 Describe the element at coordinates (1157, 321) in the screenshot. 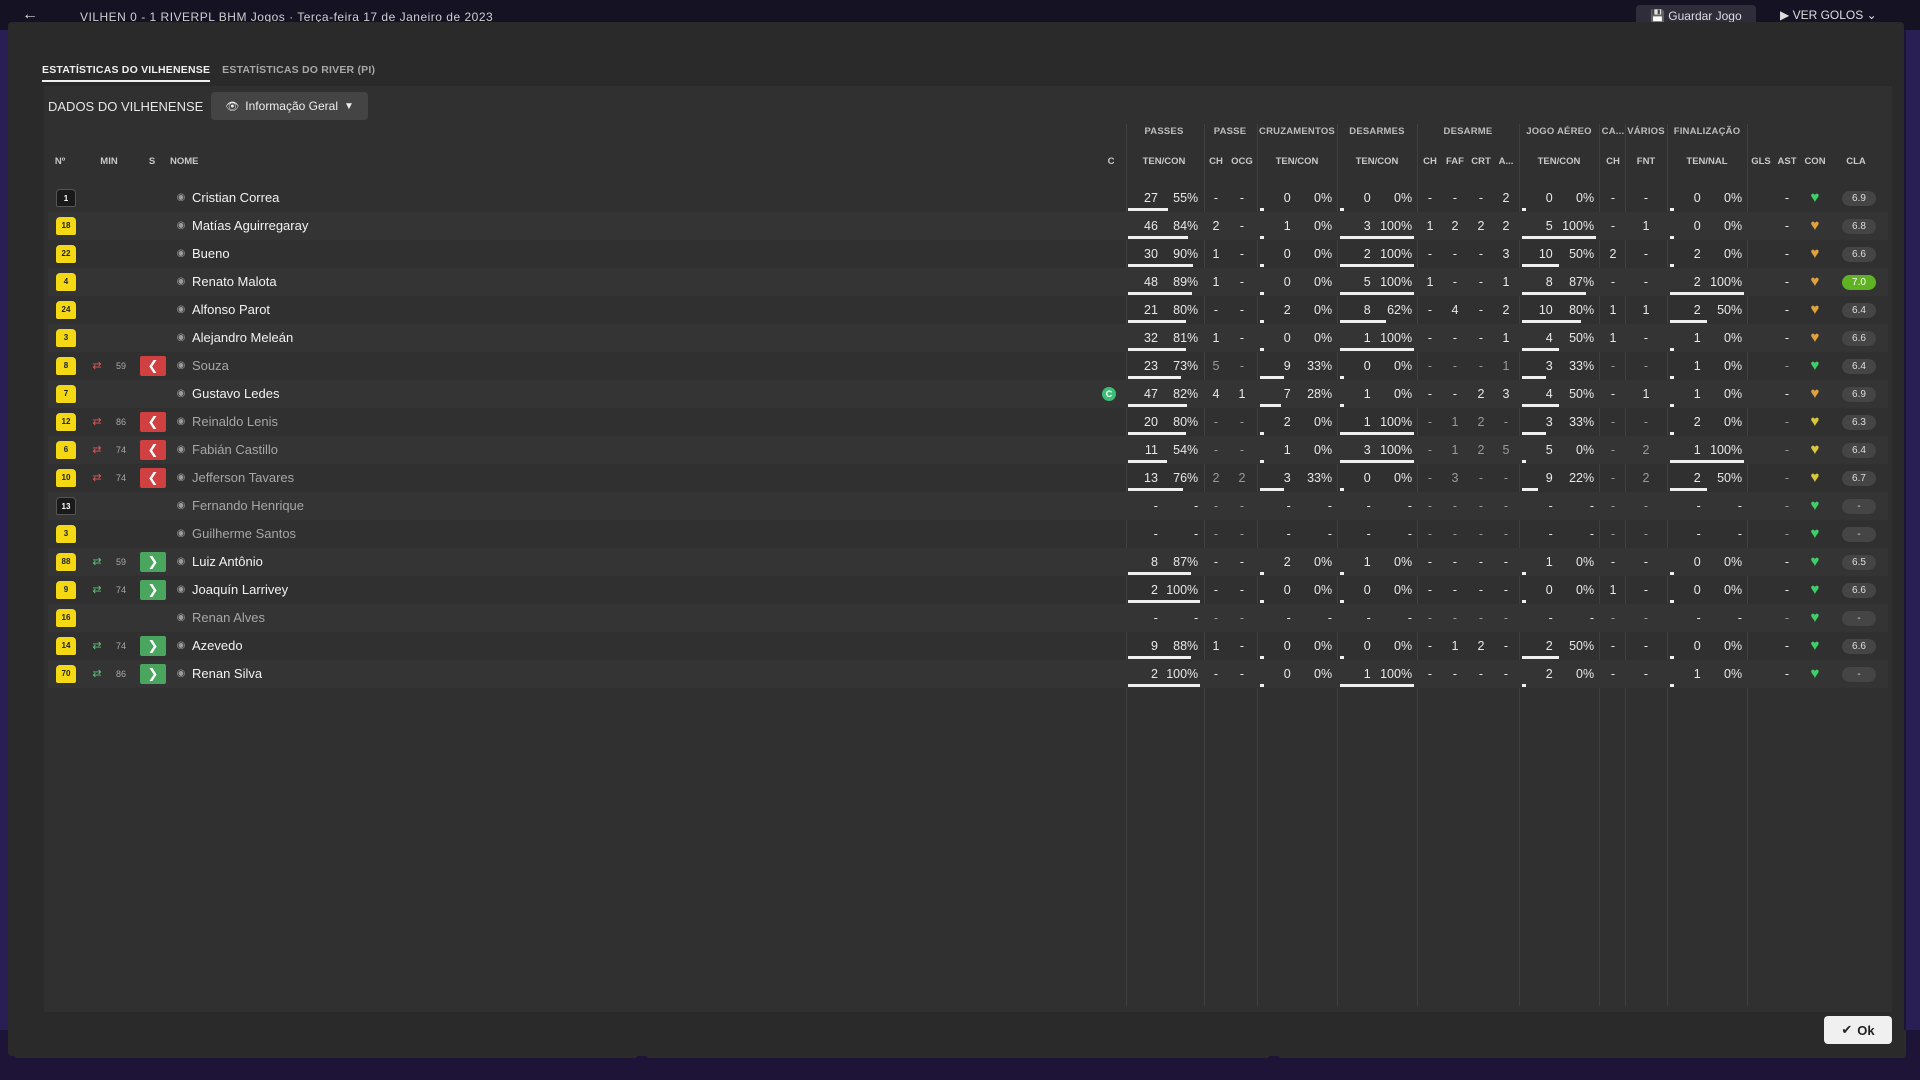

I see `passes-success-bar` at that location.